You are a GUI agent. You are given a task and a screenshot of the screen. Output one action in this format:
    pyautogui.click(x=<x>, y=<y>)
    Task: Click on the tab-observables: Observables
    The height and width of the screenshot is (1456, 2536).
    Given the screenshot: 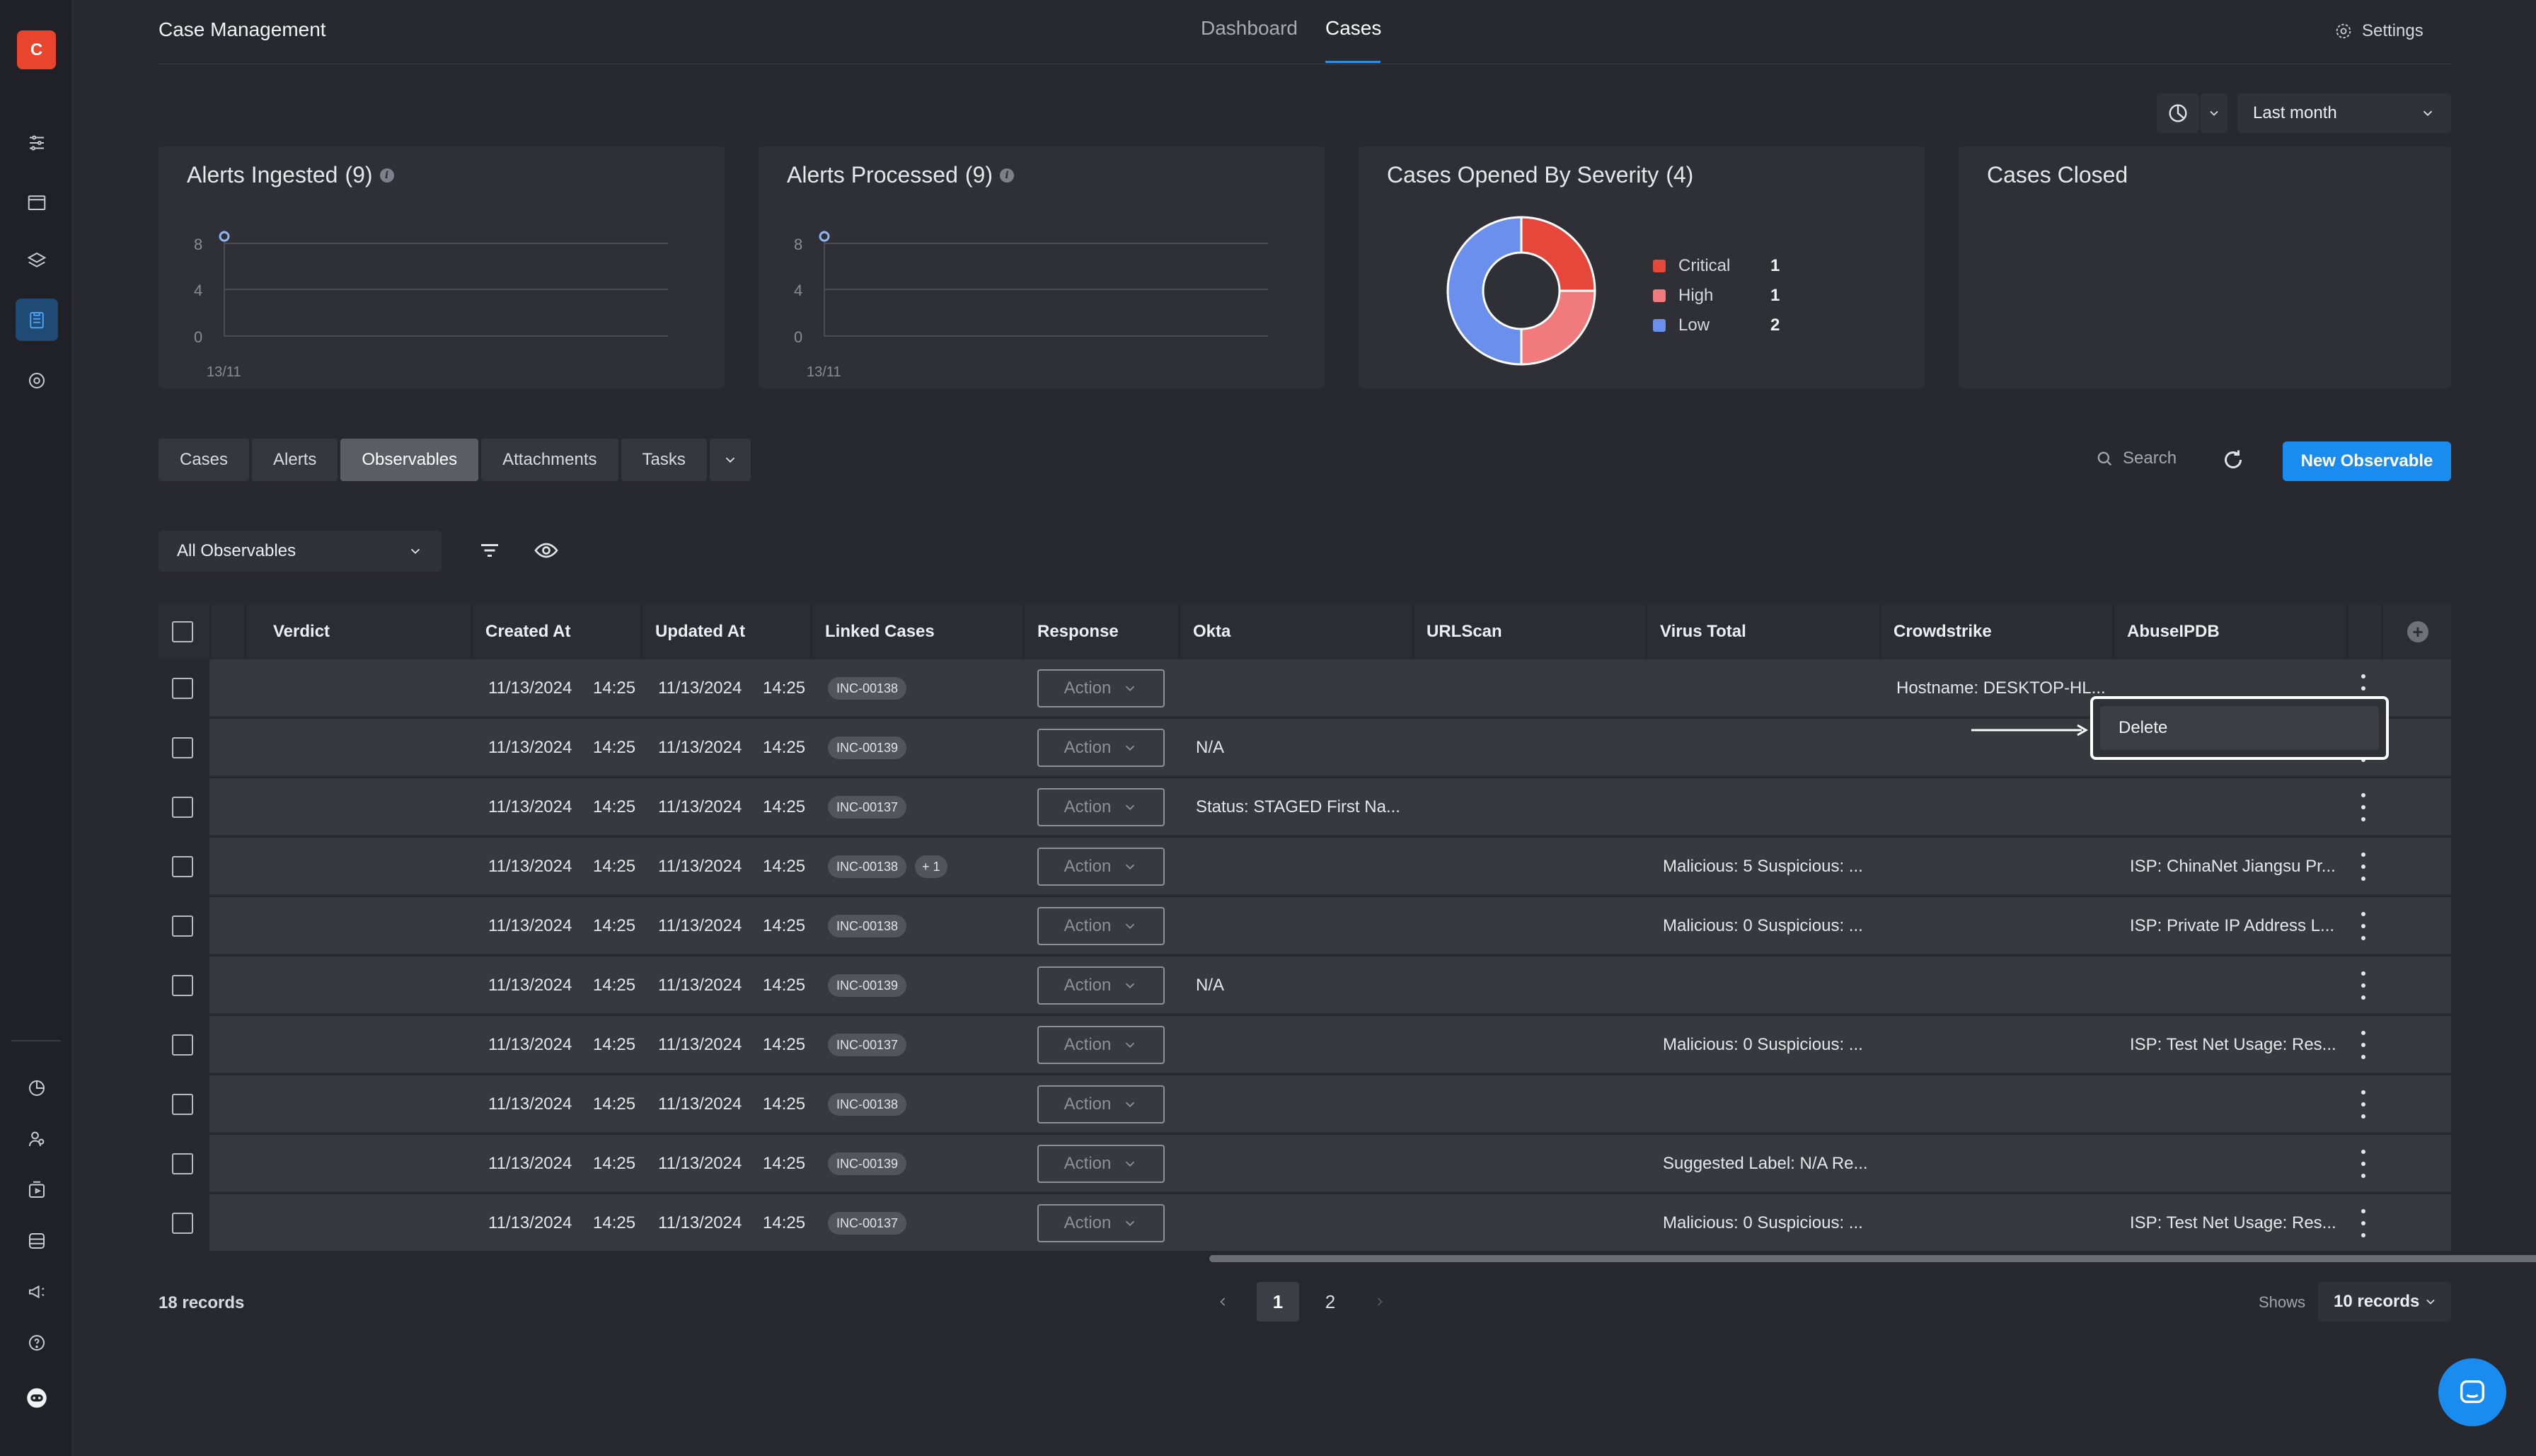 What is the action you would take?
    pyautogui.click(x=409, y=460)
    